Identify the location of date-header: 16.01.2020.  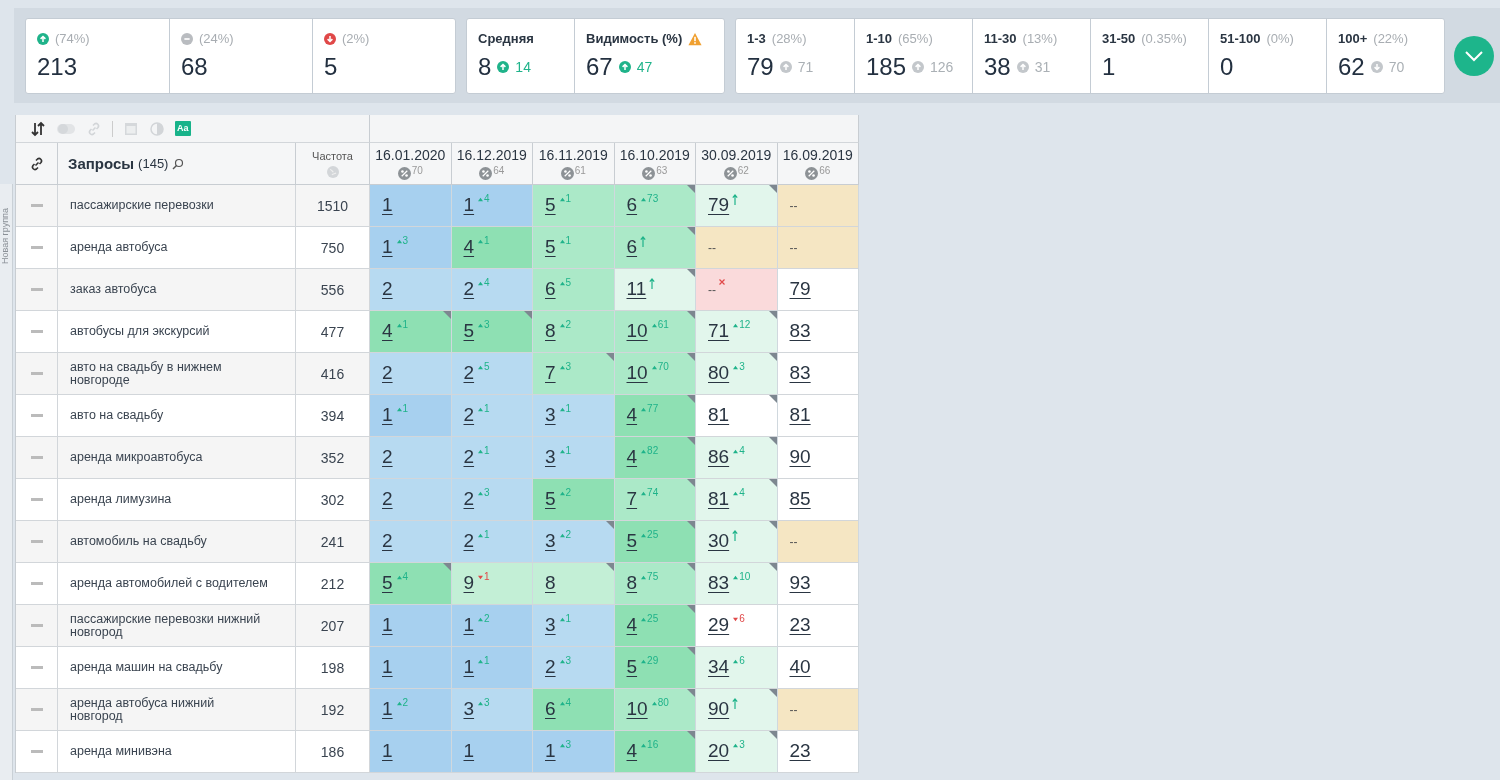
(410, 155).